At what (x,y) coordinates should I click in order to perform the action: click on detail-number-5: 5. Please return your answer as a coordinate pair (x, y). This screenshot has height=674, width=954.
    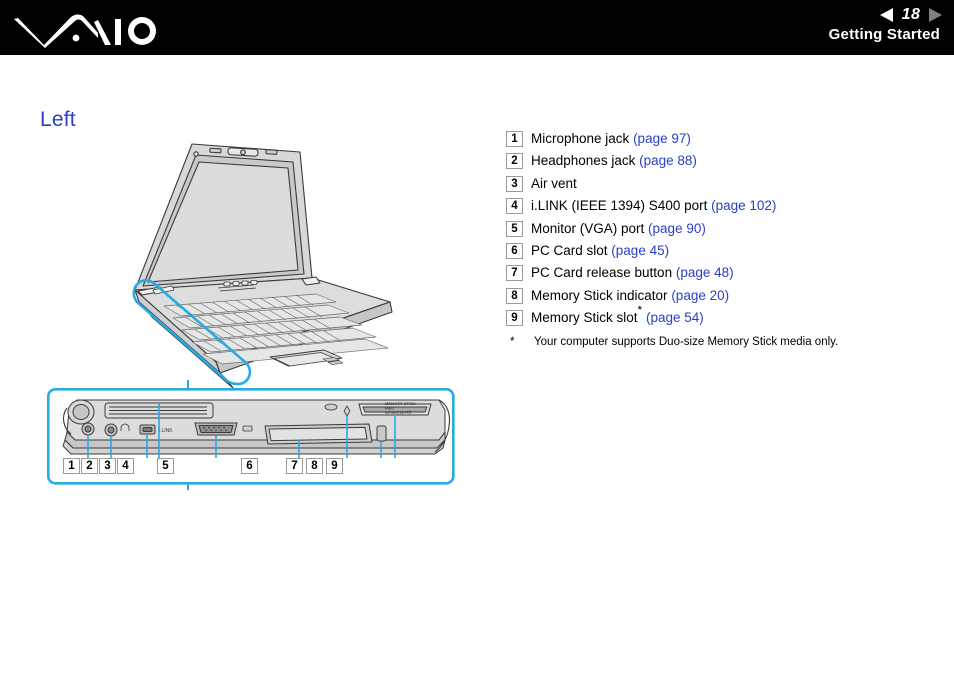
    Looking at the image, I should click on (165, 466).